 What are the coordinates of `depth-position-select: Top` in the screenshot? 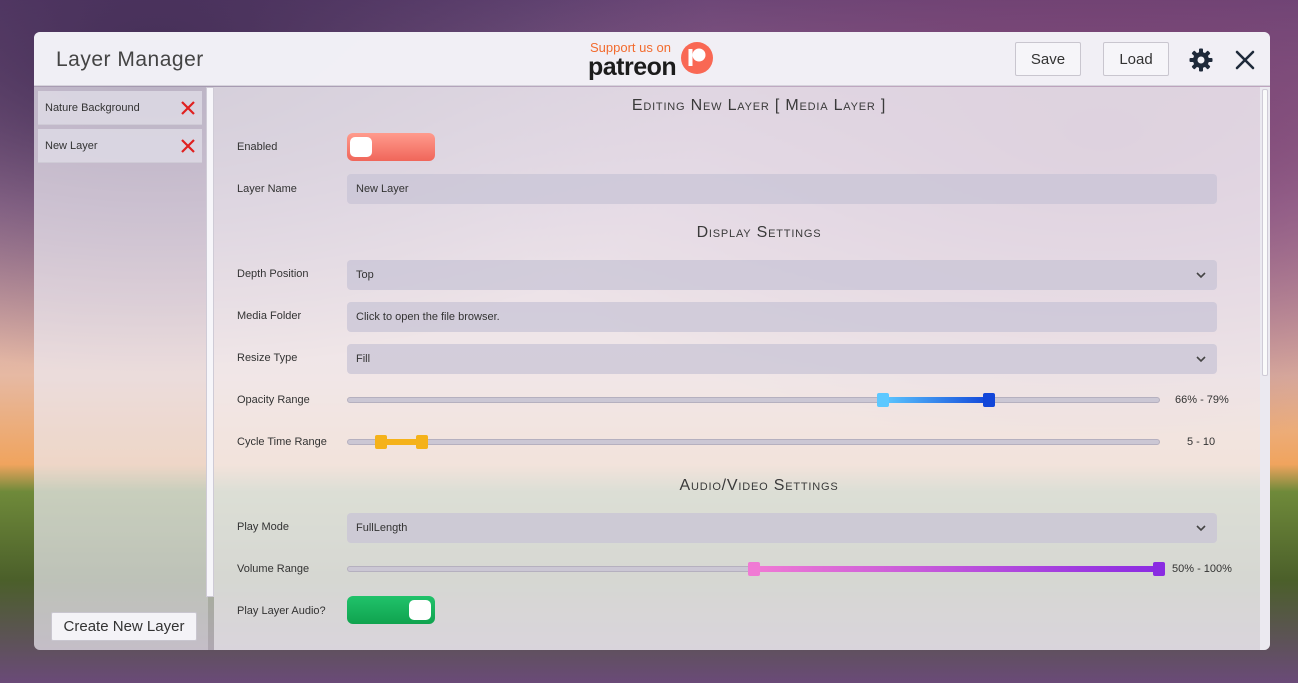 It's located at (782, 275).